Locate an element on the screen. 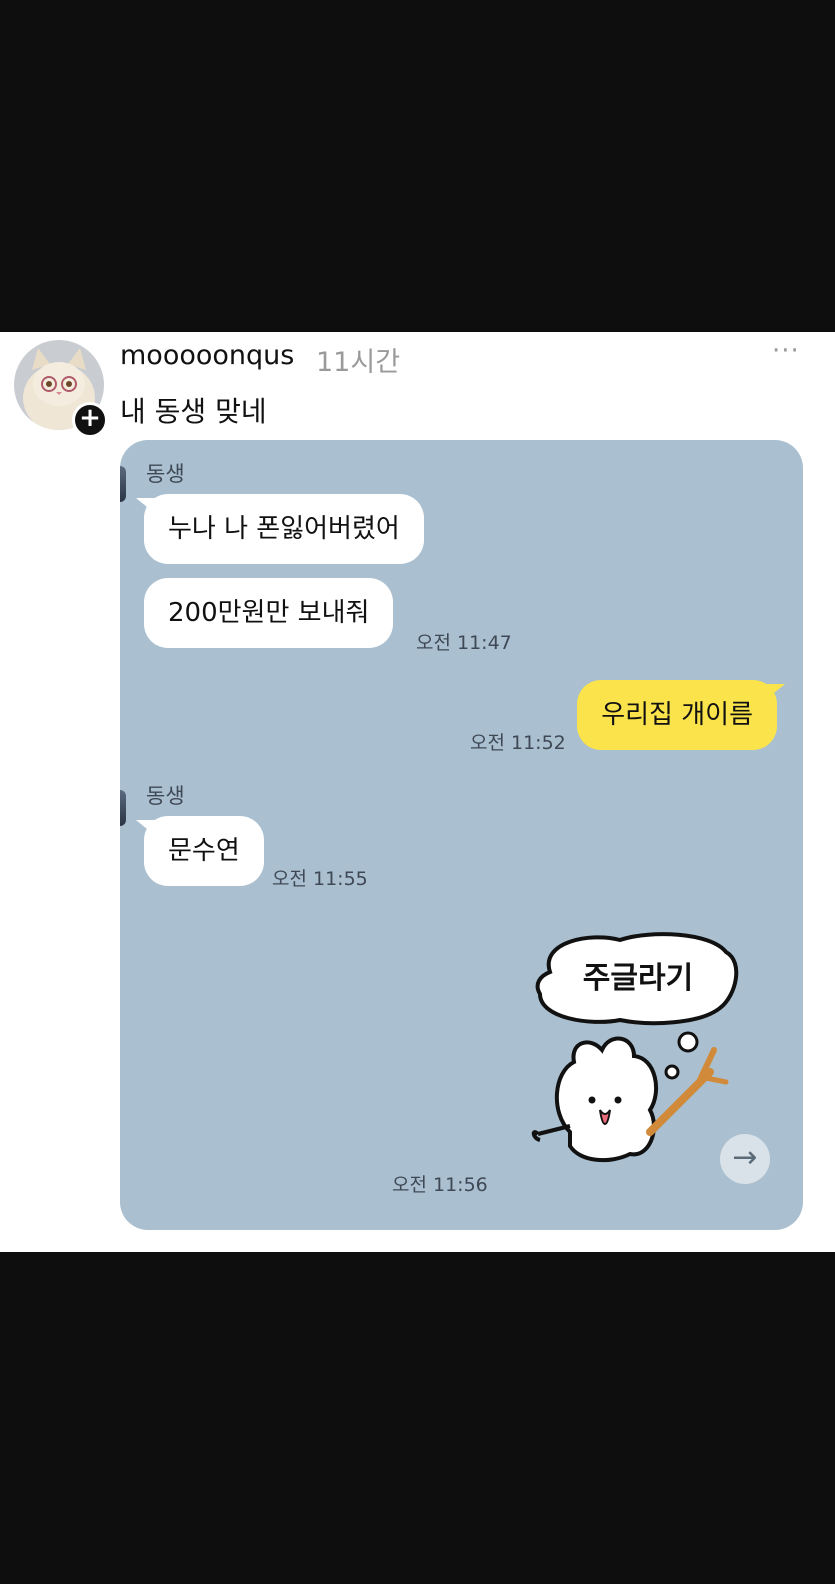 The image size is (835, 1584). message-bubble: 200만원만 보내줘 is located at coordinates (269, 613).